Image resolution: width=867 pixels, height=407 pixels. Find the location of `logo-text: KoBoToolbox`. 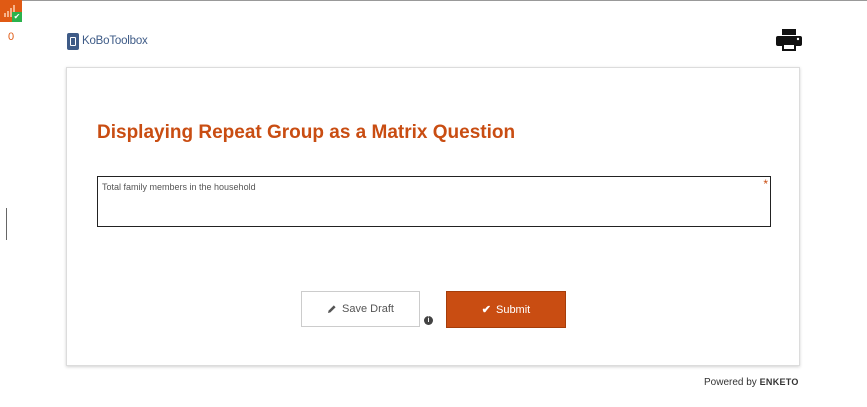

logo-text: KoBoToolbox is located at coordinates (115, 41).